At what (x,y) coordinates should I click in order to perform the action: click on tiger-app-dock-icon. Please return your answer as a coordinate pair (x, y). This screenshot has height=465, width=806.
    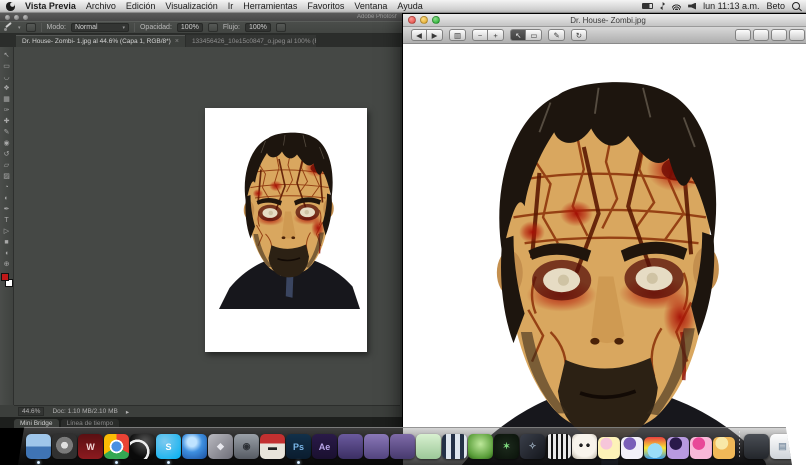
    Looking at the image, I should click on (584, 446).